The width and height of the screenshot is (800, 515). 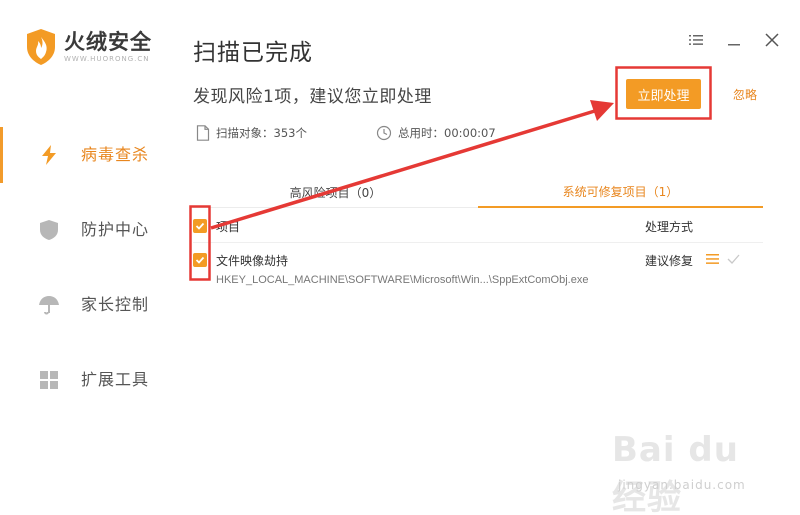 What do you see at coordinates (115, 154) in the screenshot?
I see `sidebar-item-label: 病毒查杀` at bounding box center [115, 154].